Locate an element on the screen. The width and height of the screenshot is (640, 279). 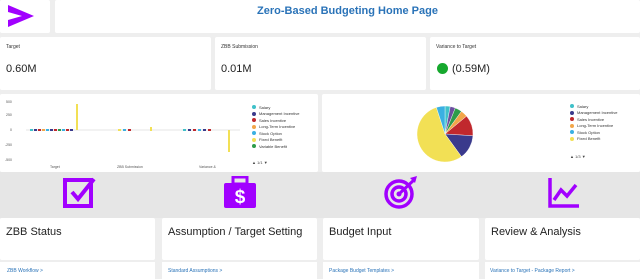
legend-label: Variable Benefit is located at coordinates (273, 146).